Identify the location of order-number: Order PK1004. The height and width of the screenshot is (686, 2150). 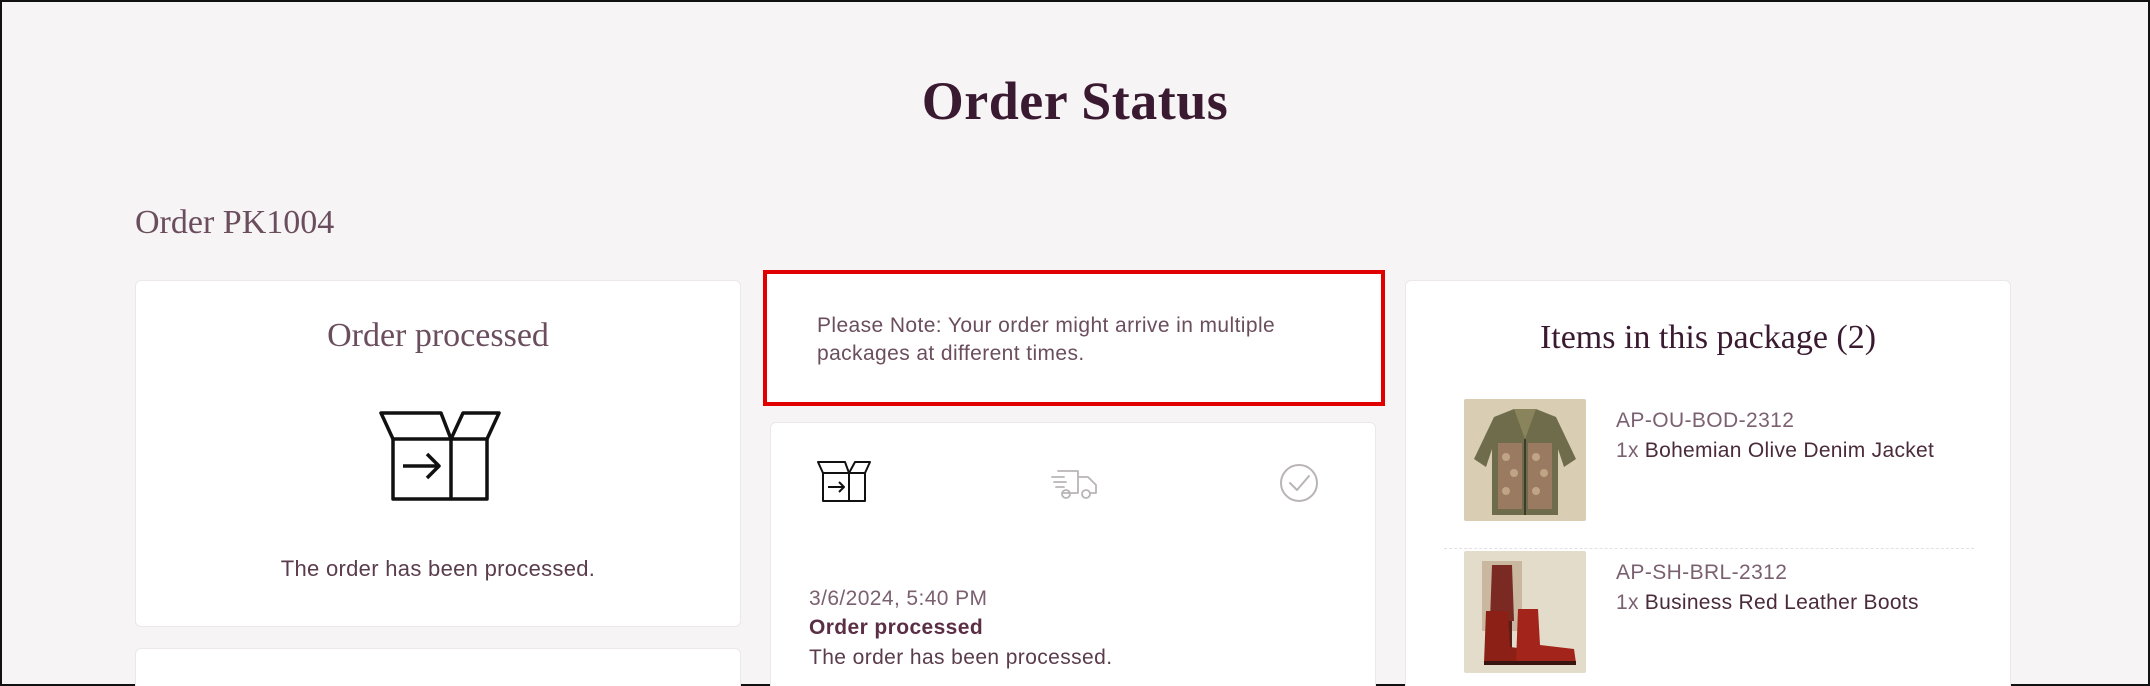
(235, 222).